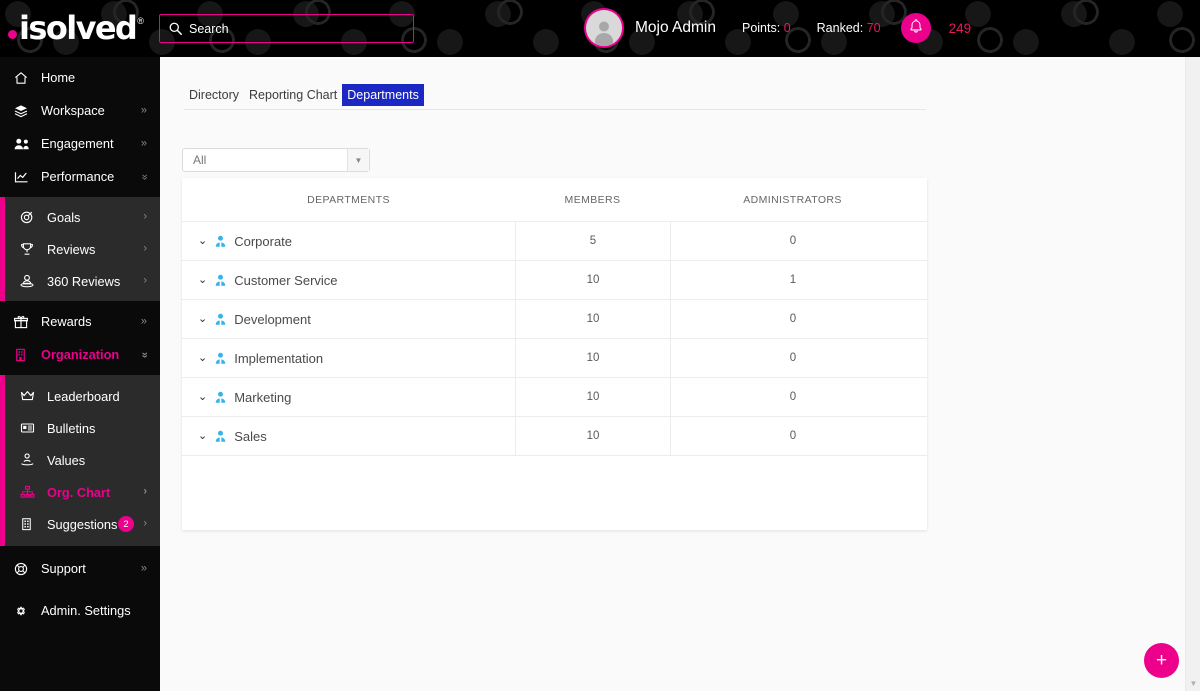 This screenshot has width=1200, height=691. Describe the element at coordinates (24, 569) in the screenshot. I see `lifebuoy-icon` at that location.